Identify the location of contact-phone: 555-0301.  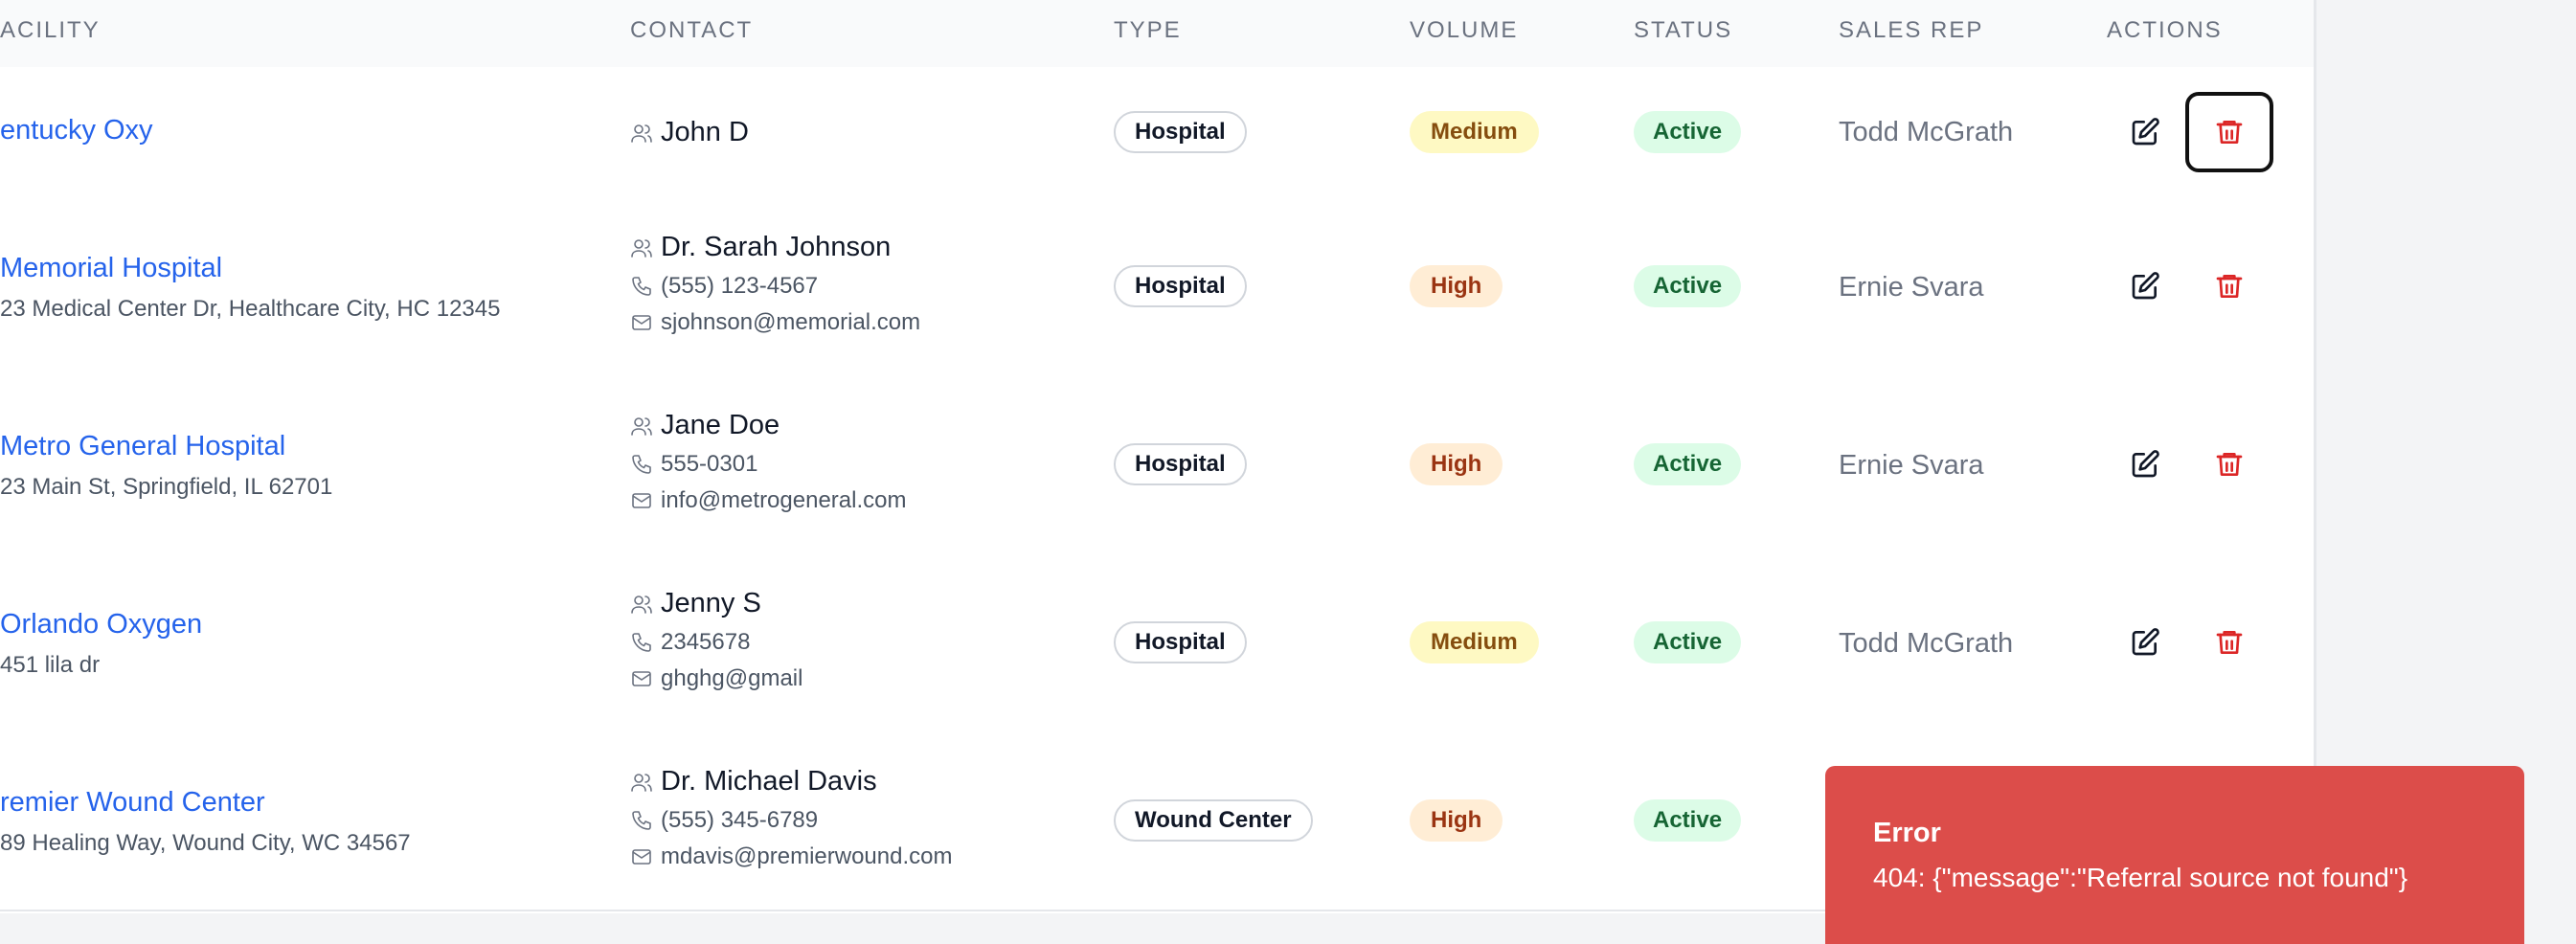
(709, 464).